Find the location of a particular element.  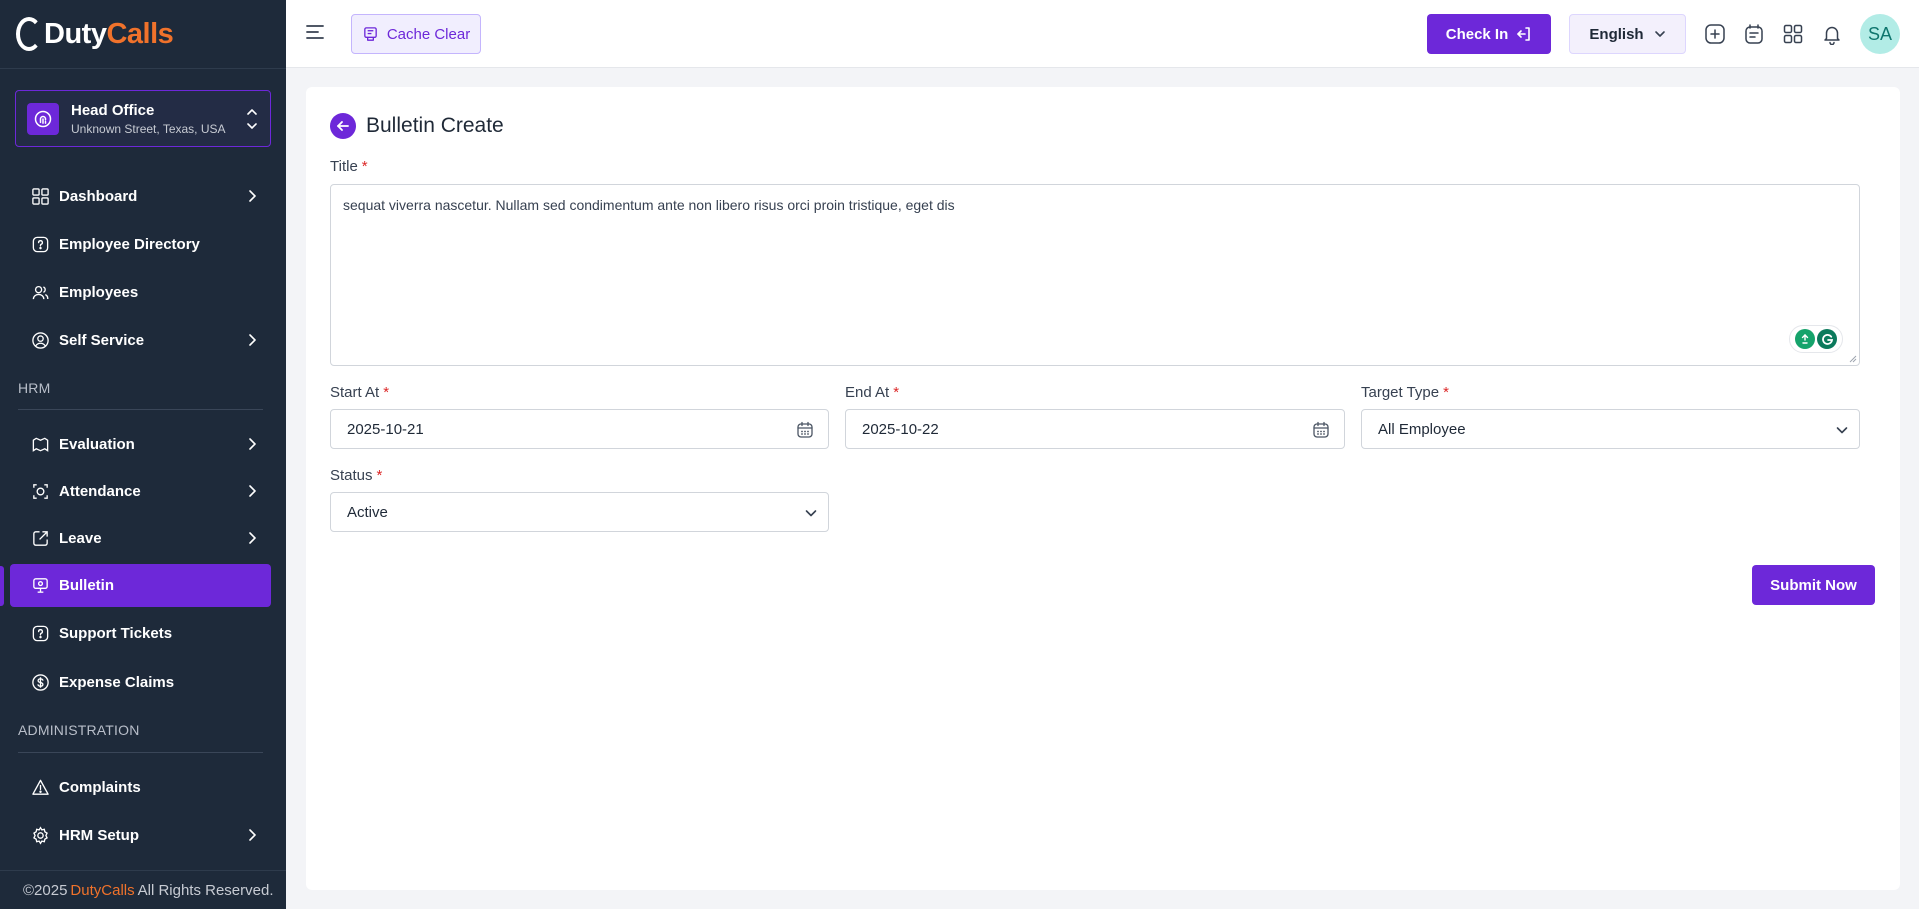

cache-clear-label: Cache Clear is located at coordinates (428, 34).